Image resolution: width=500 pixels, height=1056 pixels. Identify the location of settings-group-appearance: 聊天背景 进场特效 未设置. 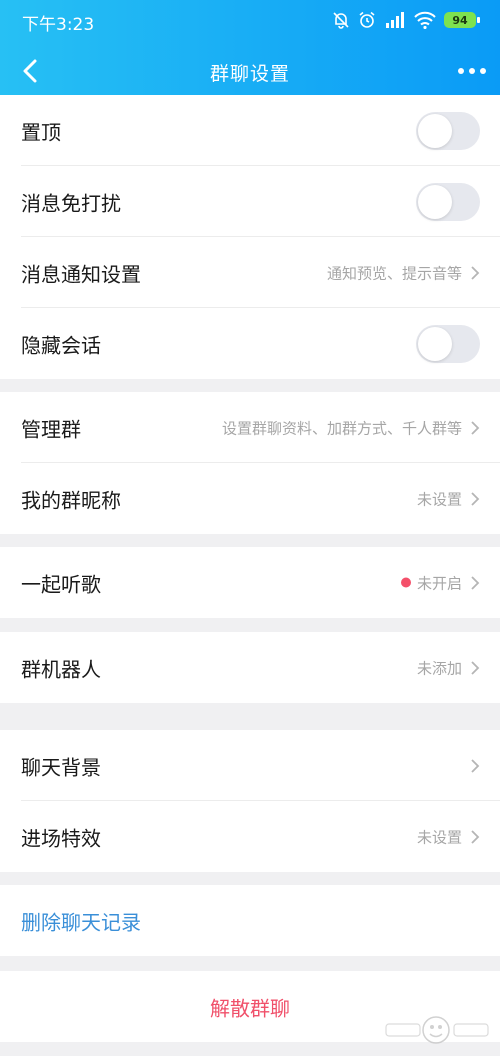
(250, 801).